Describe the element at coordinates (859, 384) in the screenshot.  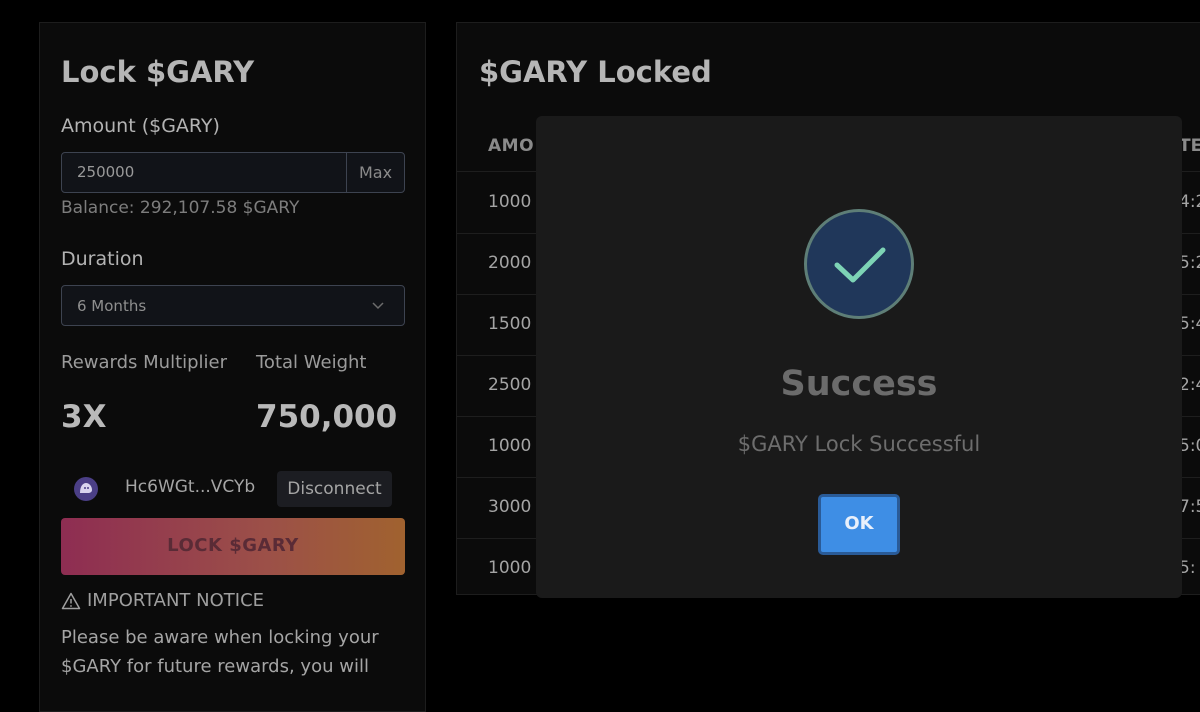
I see `dialog-title: Success` at that location.